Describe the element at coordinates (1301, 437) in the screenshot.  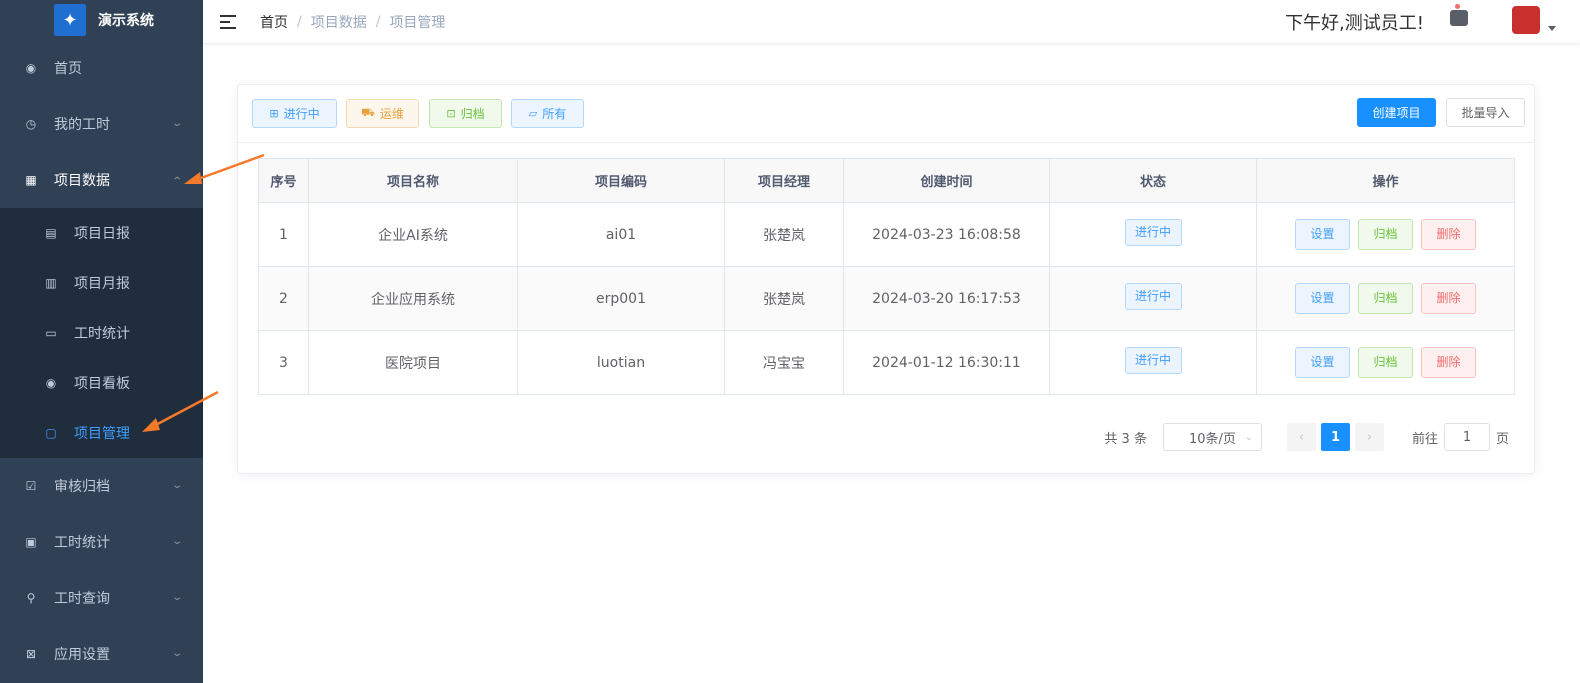
I see `prev-page-button: ‹` at that location.